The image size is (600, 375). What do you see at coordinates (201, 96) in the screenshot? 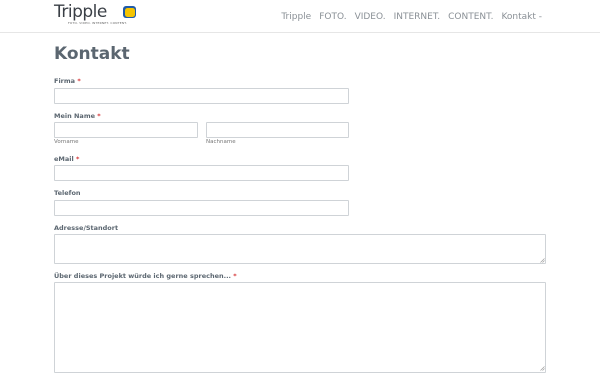
I see `firma-field` at bounding box center [201, 96].